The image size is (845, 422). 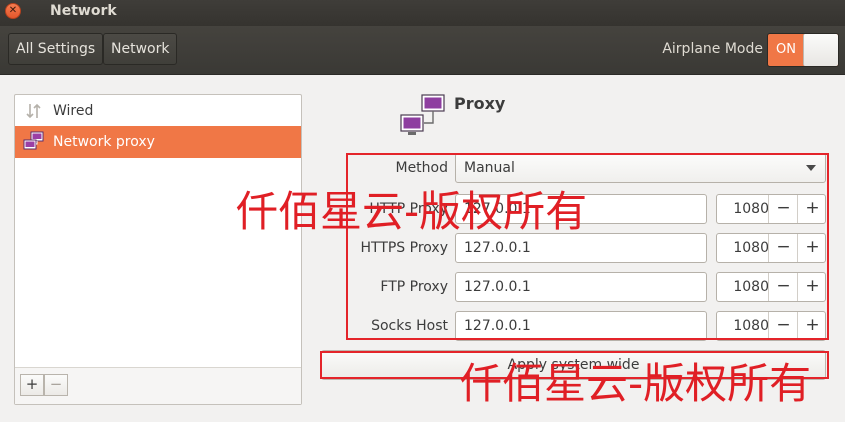 What do you see at coordinates (581, 209) in the screenshot?
I see `http-proxy-host-field: 127.0.0.1` at bounding box center [581, 209].